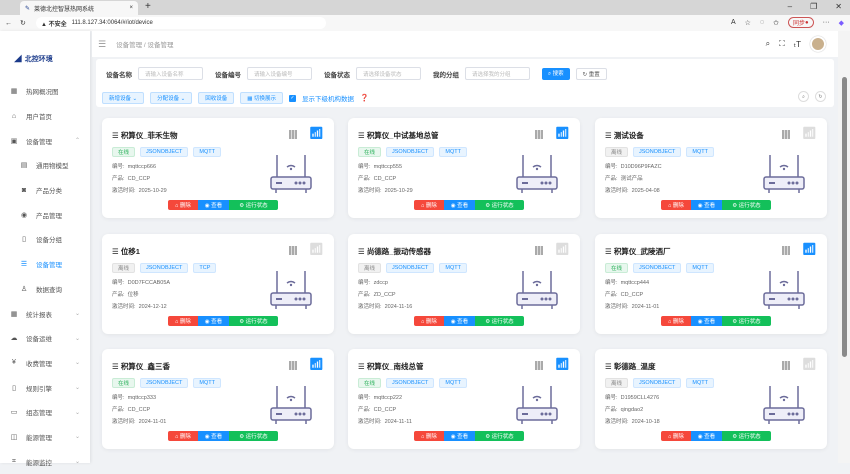 The width and height of the screenshot is (850, 474). Describe the element at coordinates (800, 22) in the screenshot. I see `sync-button: 同步 ●` at that location.